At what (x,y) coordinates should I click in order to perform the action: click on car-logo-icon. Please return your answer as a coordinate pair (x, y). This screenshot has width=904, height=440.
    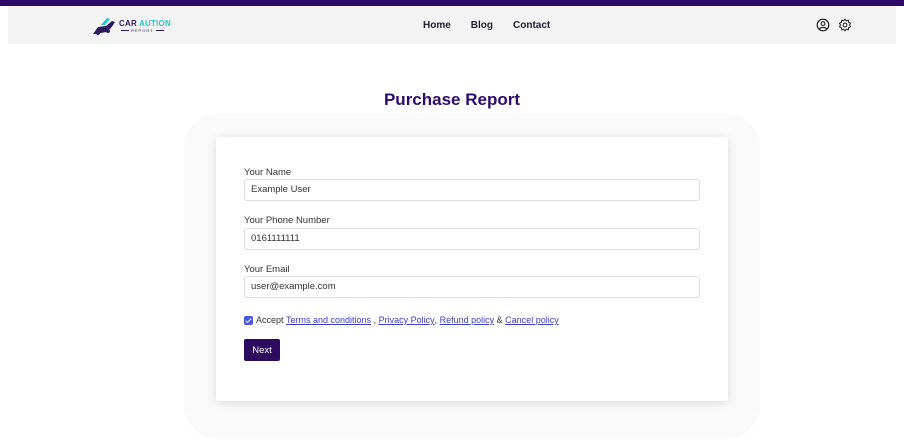
    Looking at the image, I should click on (104, 26).